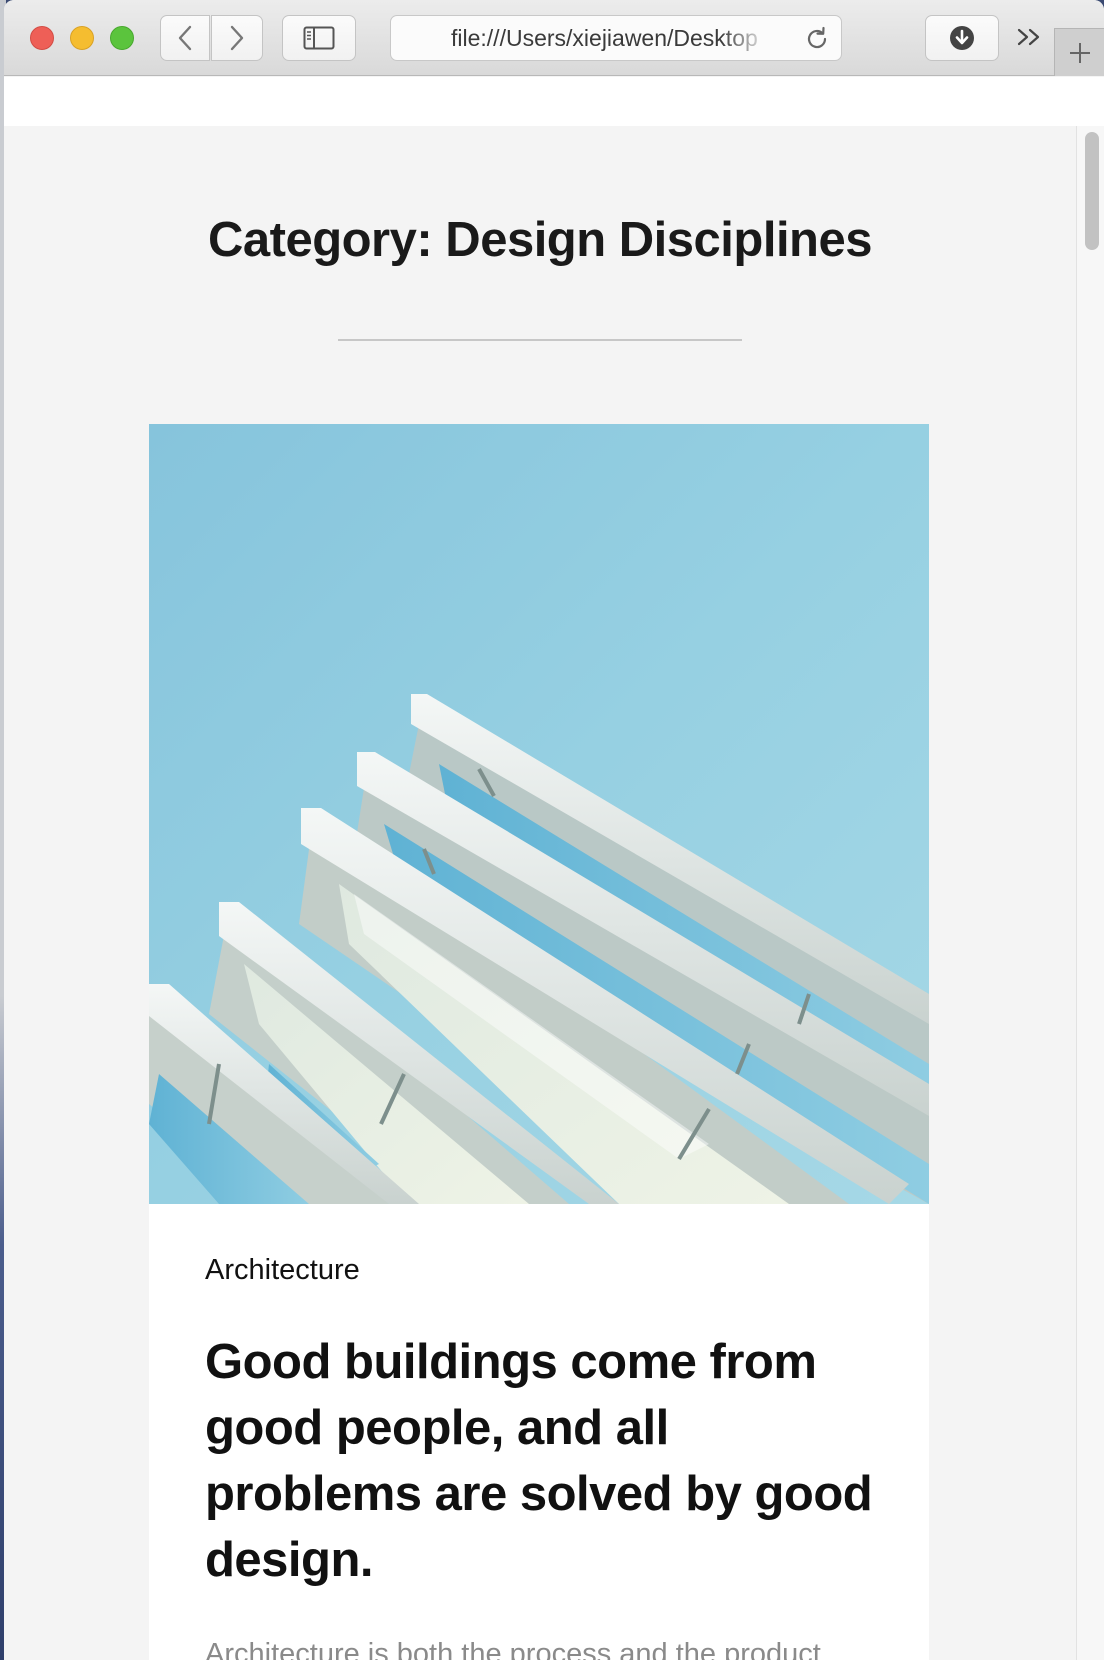  I want to click on page-top-band, so click(554, 101).